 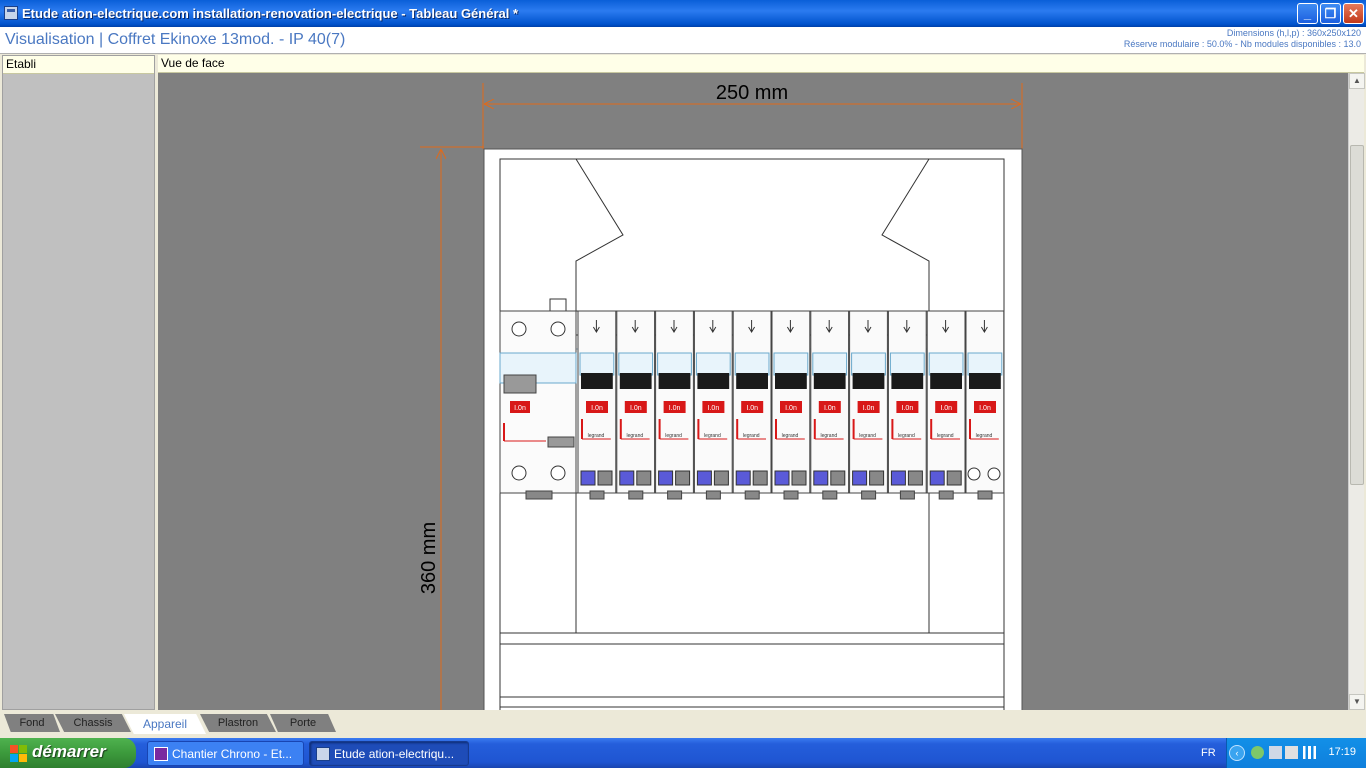 I want to click on tab-plastron: Plastron, so click(x=238, y=723).